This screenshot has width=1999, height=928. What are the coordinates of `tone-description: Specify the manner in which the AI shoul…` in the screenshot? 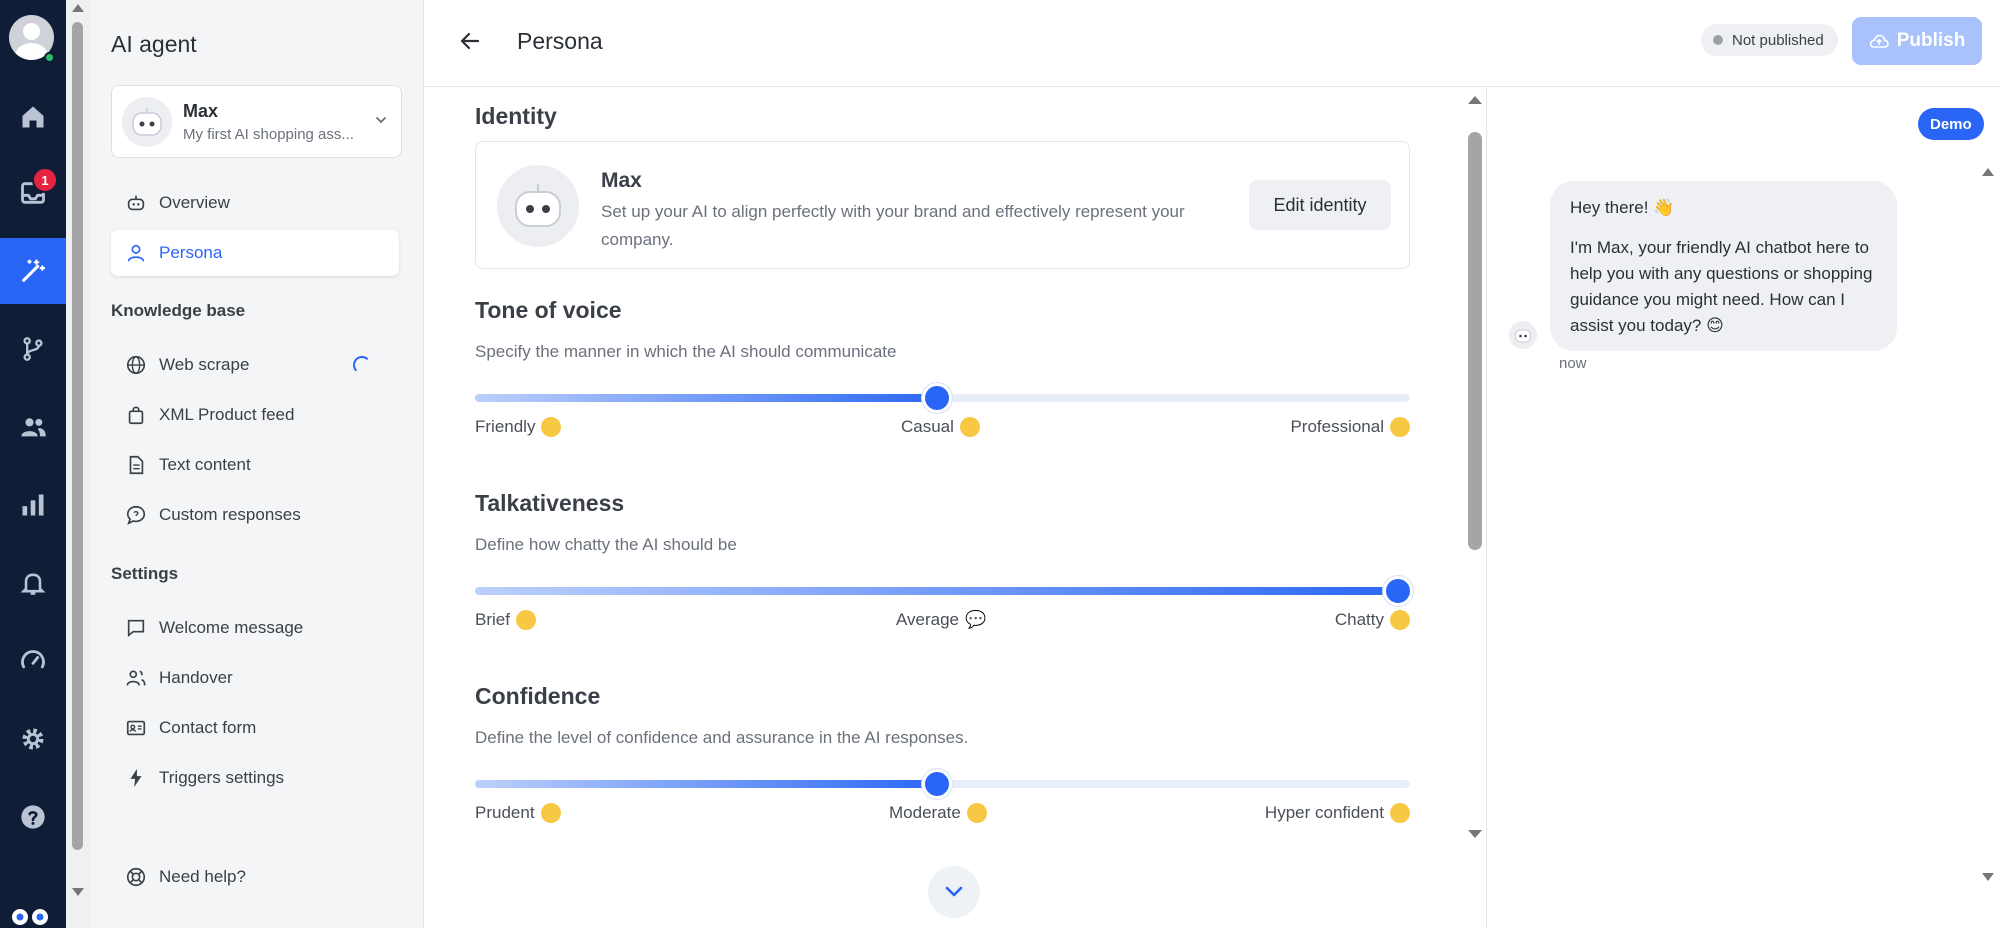 It's located at (686, 351).